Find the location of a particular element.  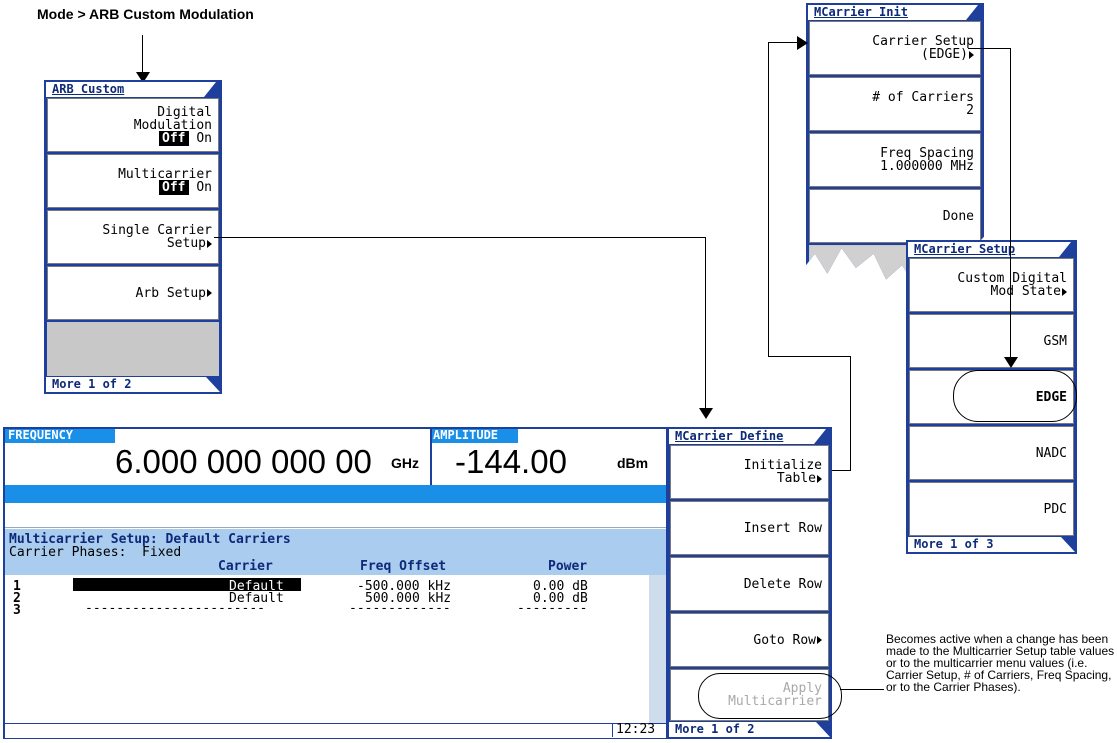

single-carrier-setup-key: Single Carrier Setup is located at coordinates (133, 237).